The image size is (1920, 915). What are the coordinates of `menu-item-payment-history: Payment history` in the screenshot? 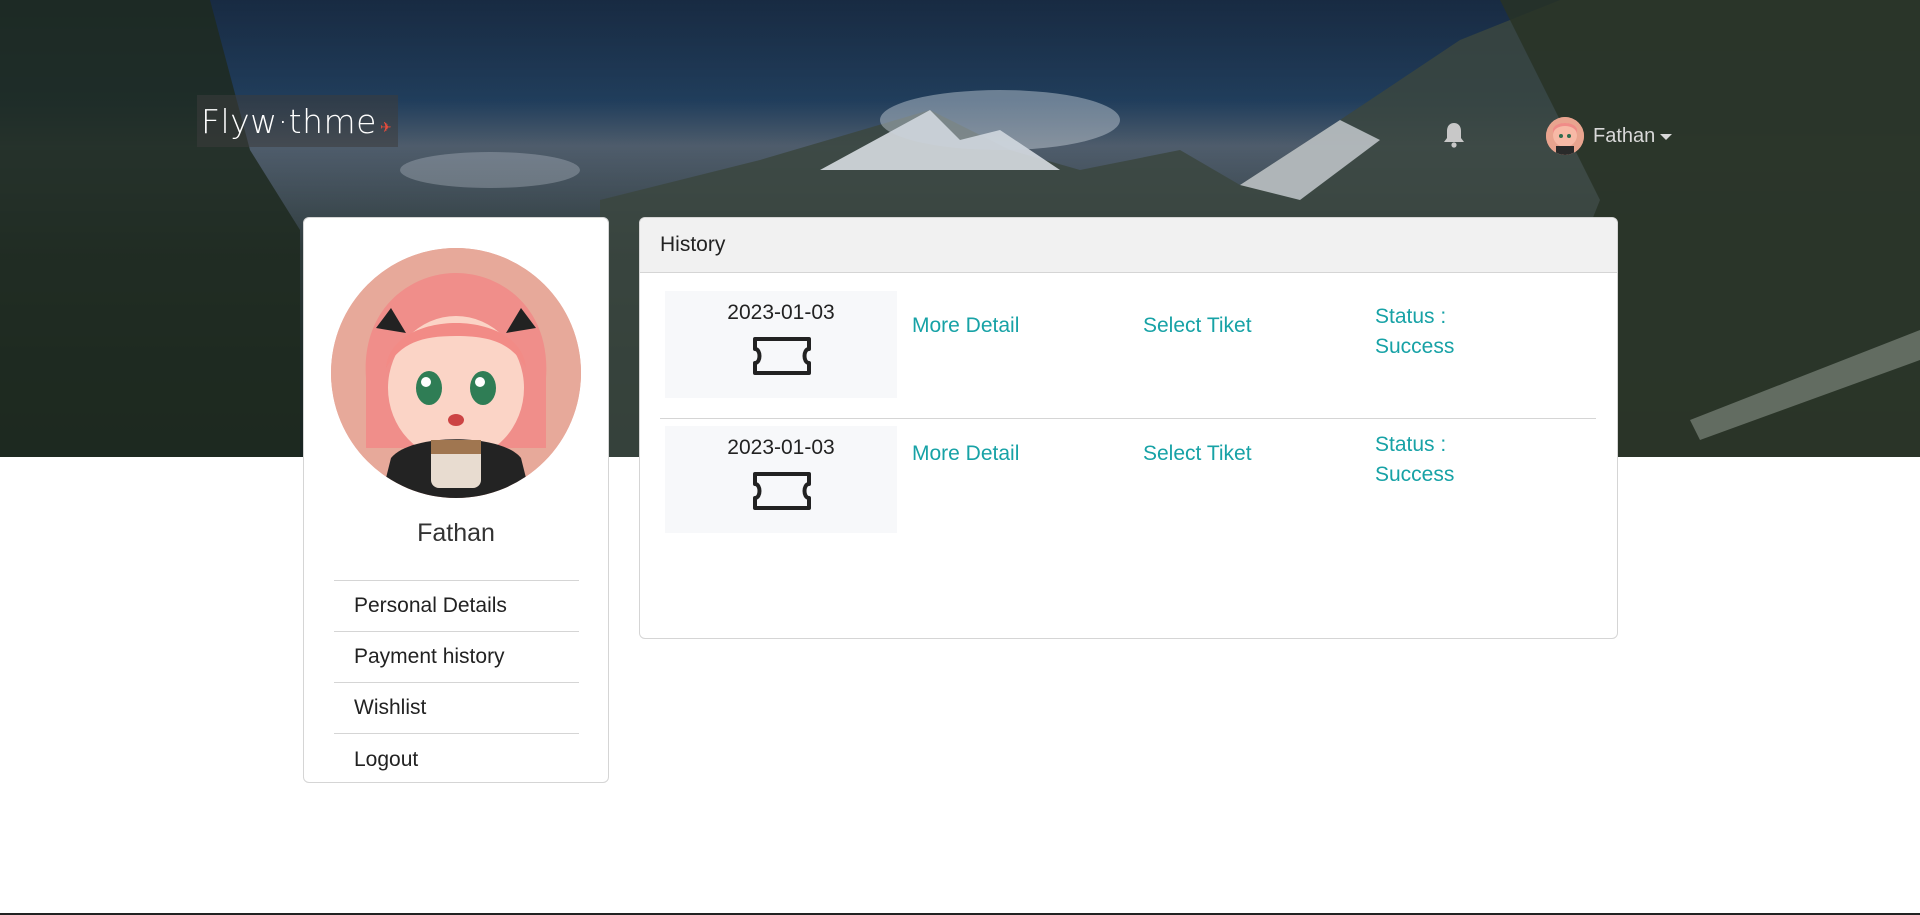 It's located at (456, 657).